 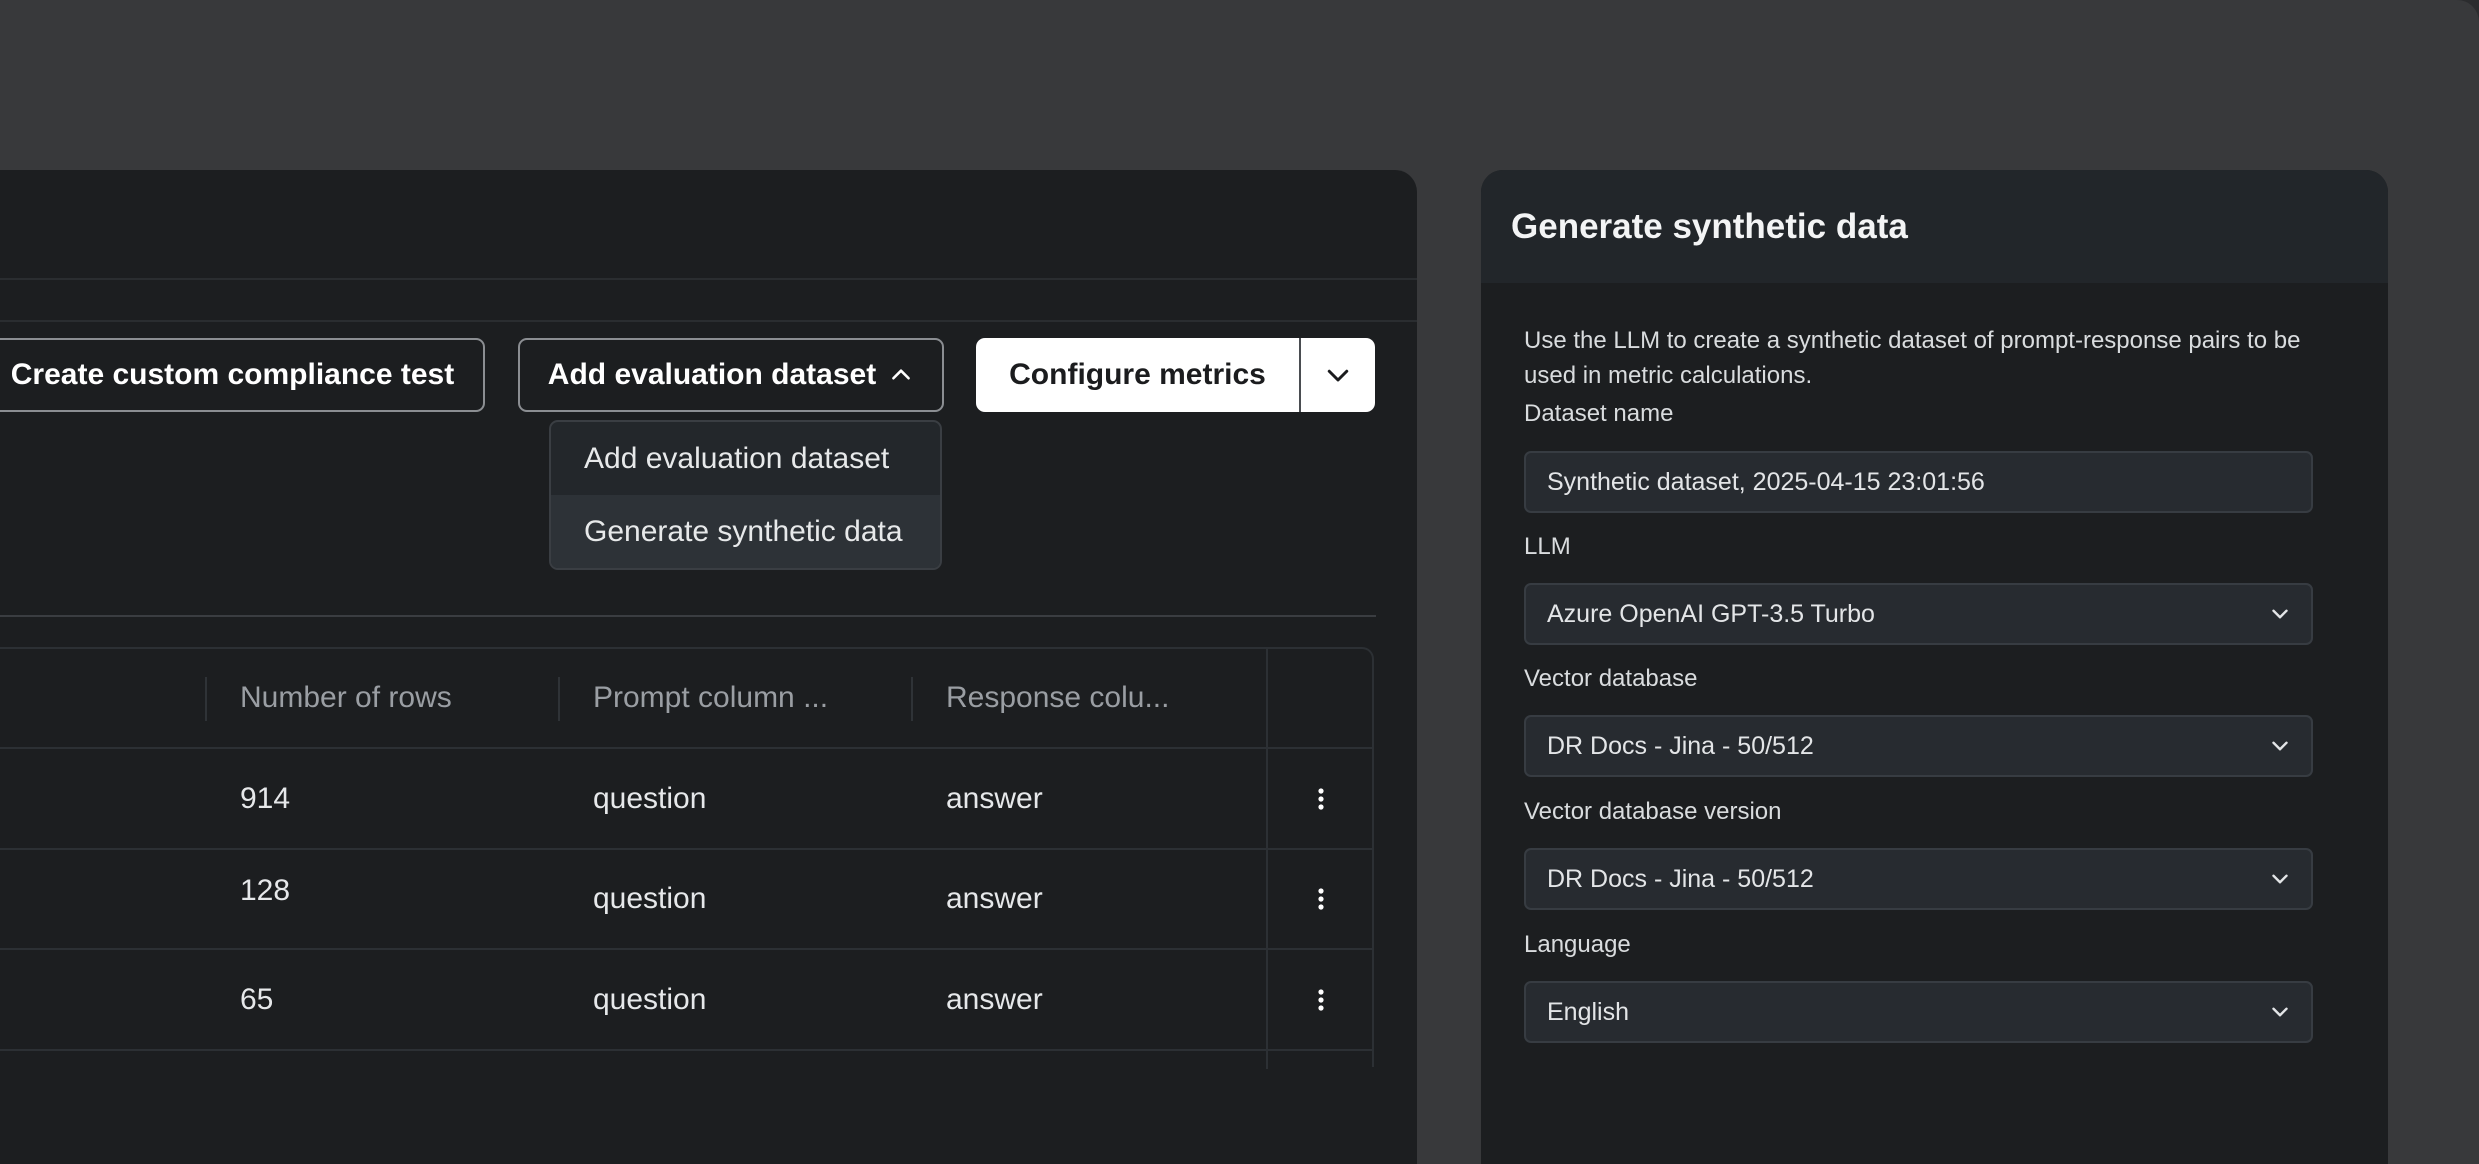 I want to click on configure-metrics-split-button: Configure metrics, so click(x=1175, y=375).